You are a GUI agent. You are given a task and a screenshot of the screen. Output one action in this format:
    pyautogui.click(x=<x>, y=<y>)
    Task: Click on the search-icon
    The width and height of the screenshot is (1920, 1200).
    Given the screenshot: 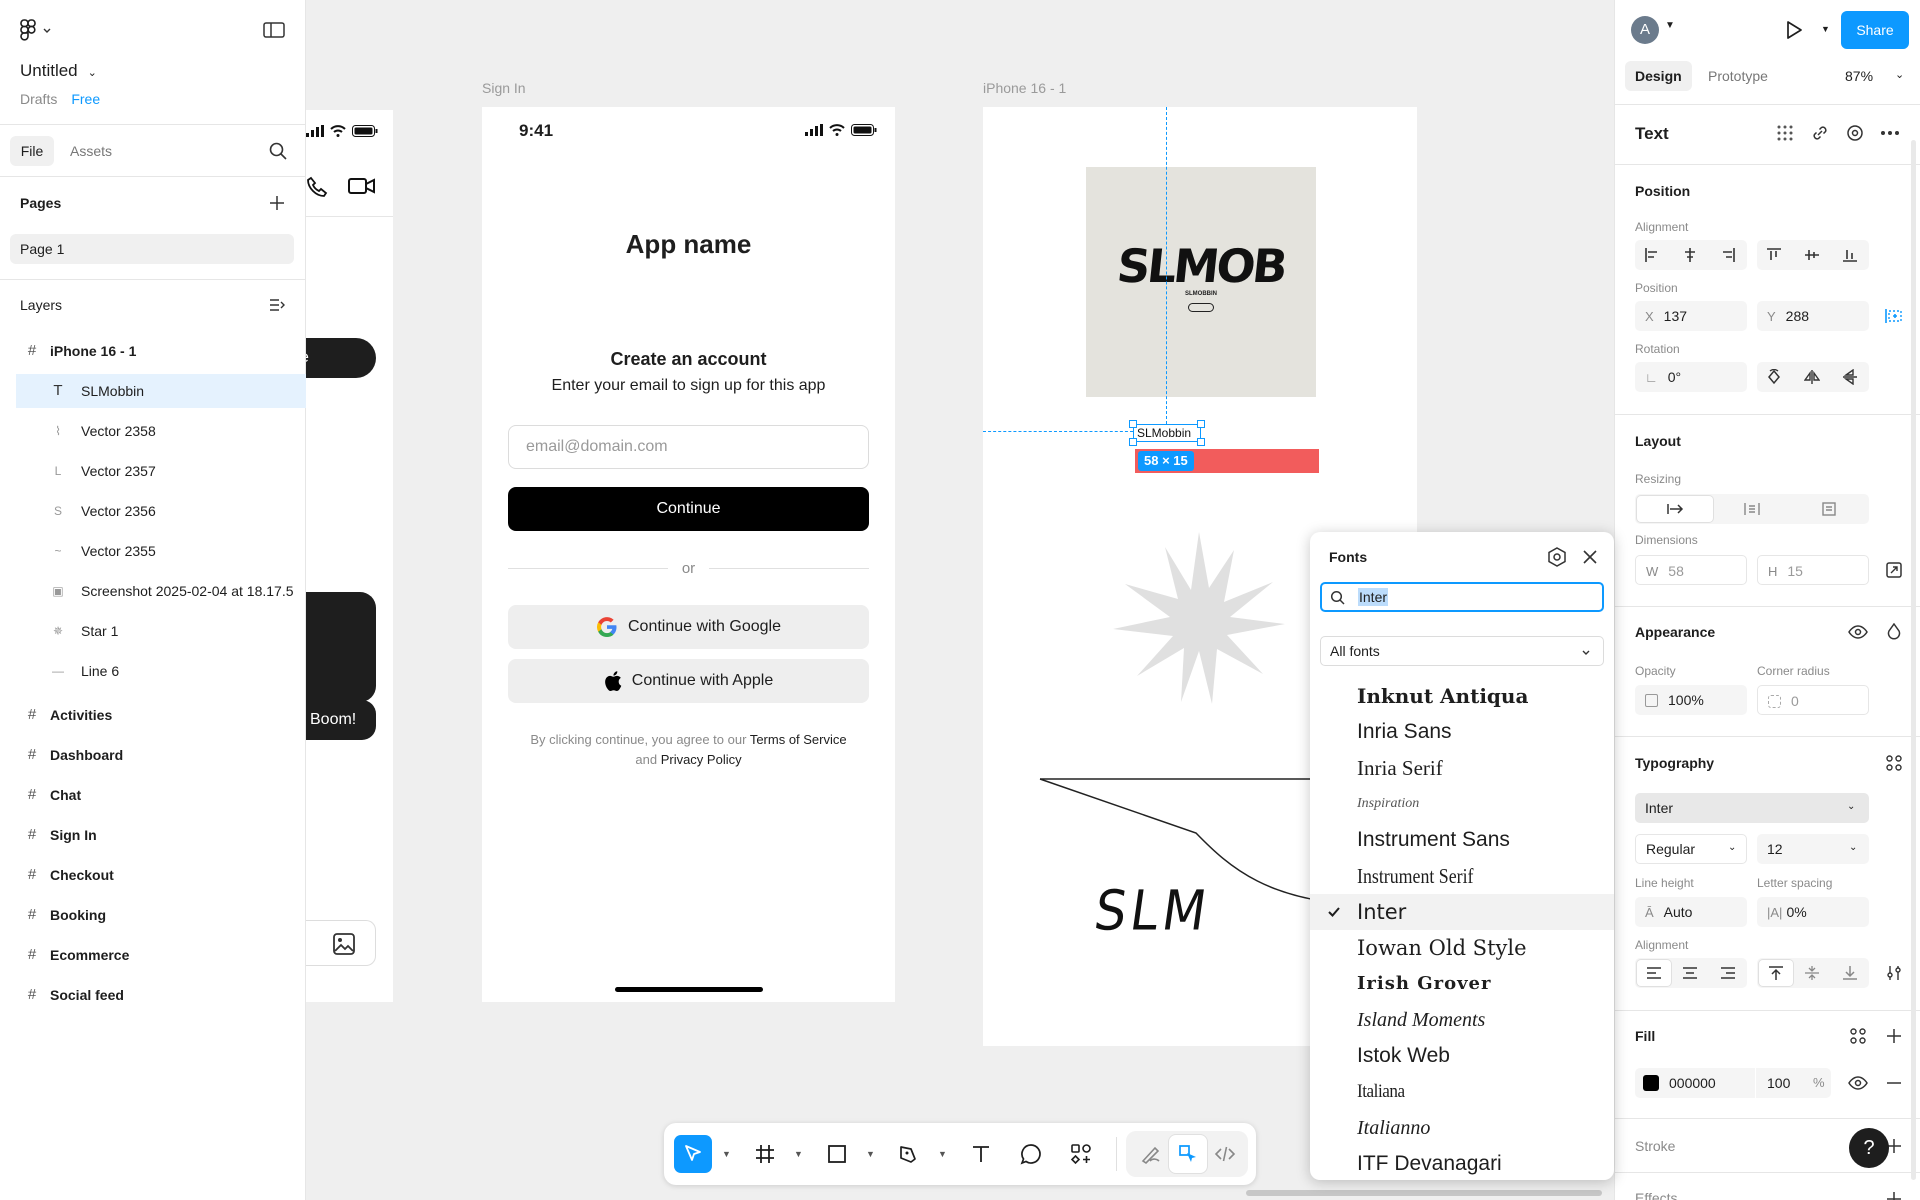 What is the action you would take?
    pyautogui.click(x=278, y=151)
    